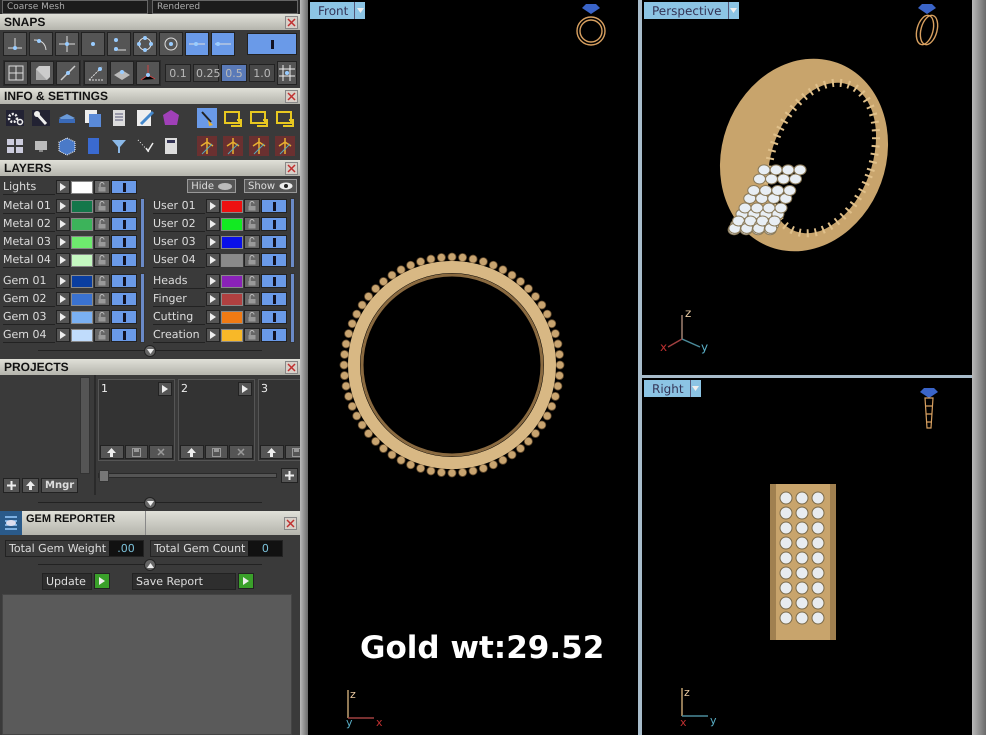 The height and width of the screenshot is (735, 986). I want to click on view-tab: Right, so click(672, 388).